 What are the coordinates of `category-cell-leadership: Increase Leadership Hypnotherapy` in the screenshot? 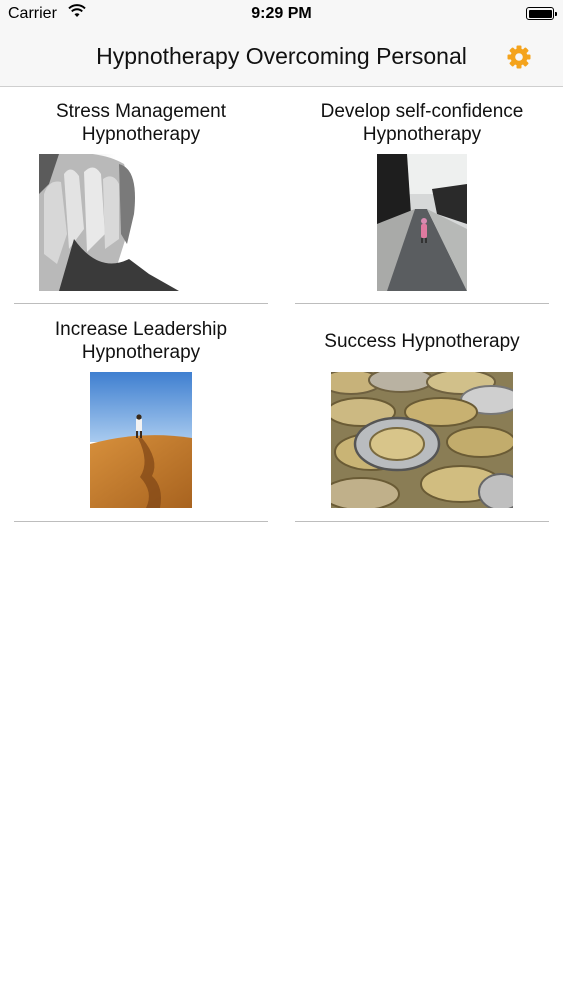 It's located at (141, 420).